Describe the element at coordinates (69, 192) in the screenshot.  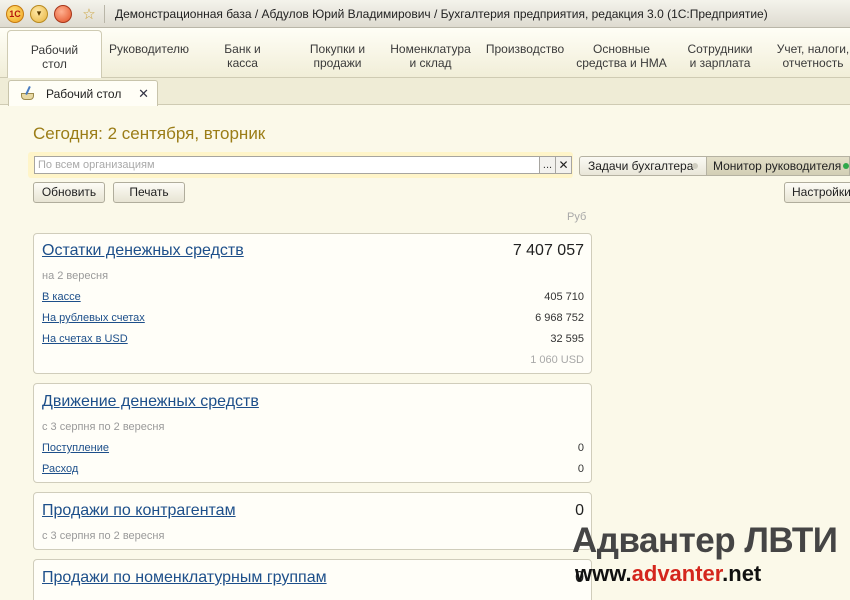
I see `refresh-button: Обновить` at that location.